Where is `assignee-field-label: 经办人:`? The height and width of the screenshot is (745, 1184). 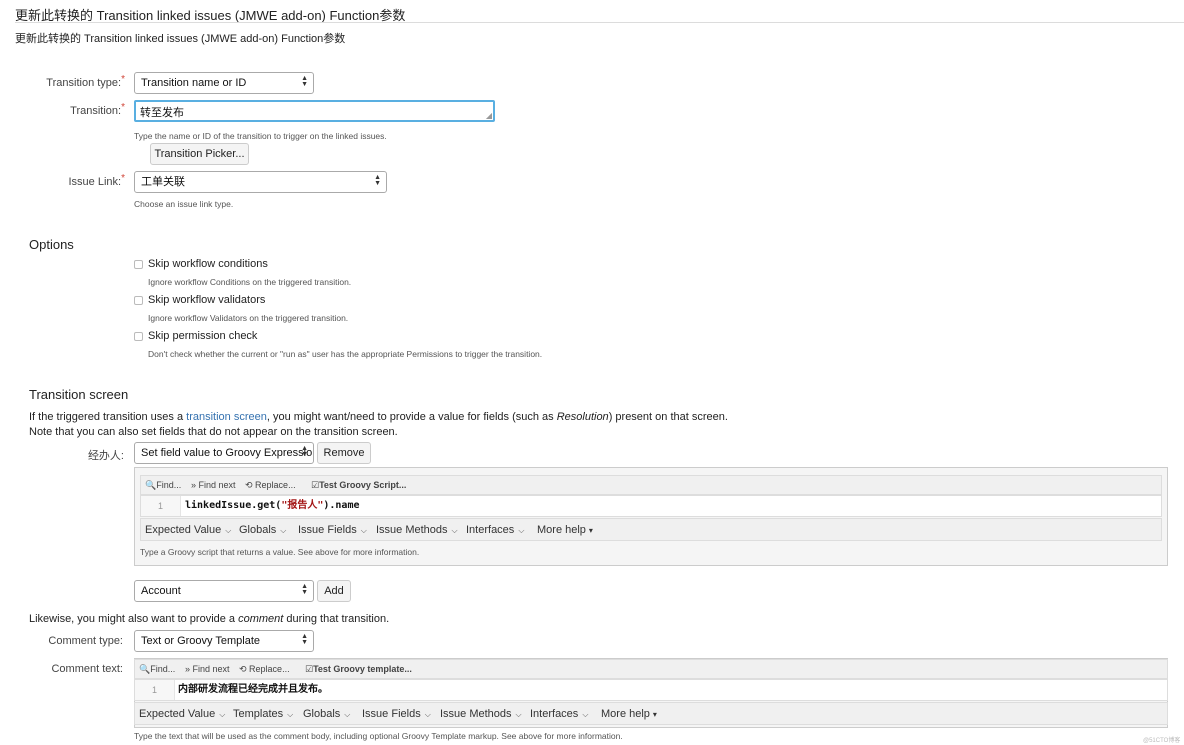 assignee-field-label: 经办人: is located at coordinates (105, 456).